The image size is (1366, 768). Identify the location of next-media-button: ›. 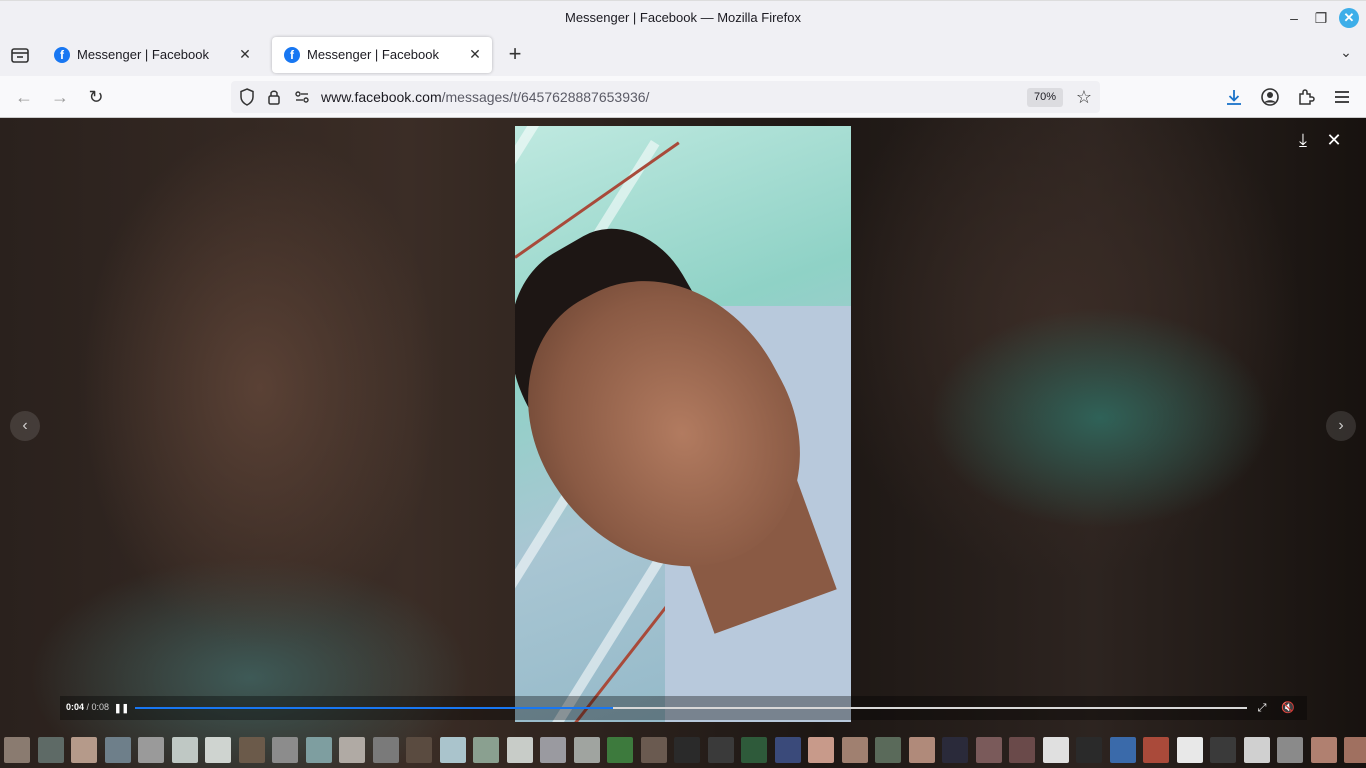
(1341, 426).